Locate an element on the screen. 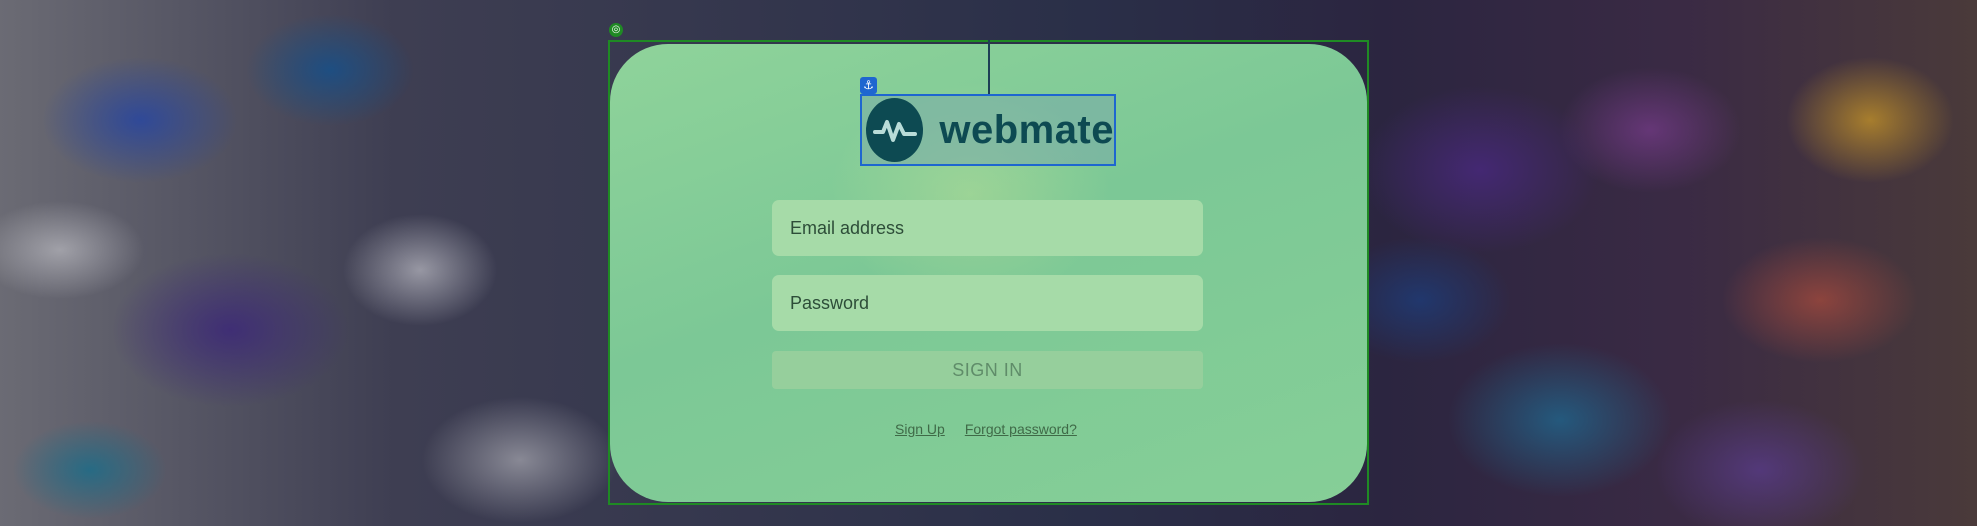  brand-logo: webmate is located at coordinates (988, 130).